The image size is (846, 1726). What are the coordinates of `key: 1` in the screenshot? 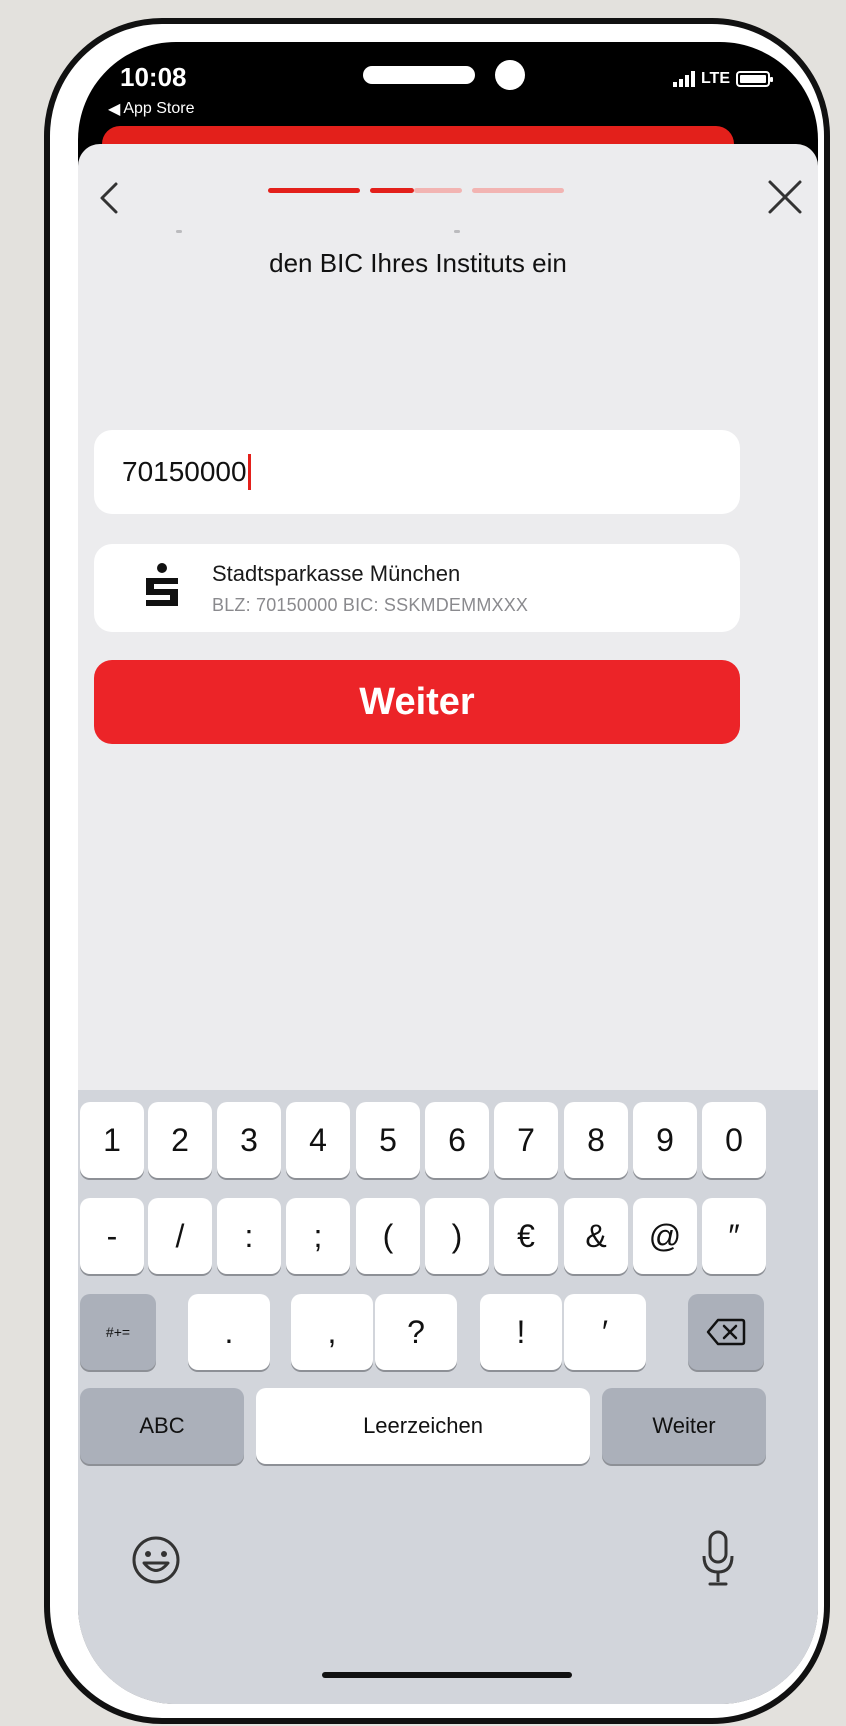 It's located at (112, 1140).